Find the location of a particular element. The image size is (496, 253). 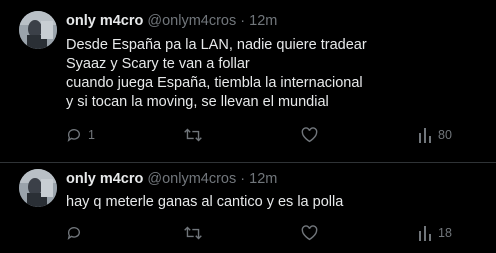

views-button: 18 is located at coordinates (435, 233).